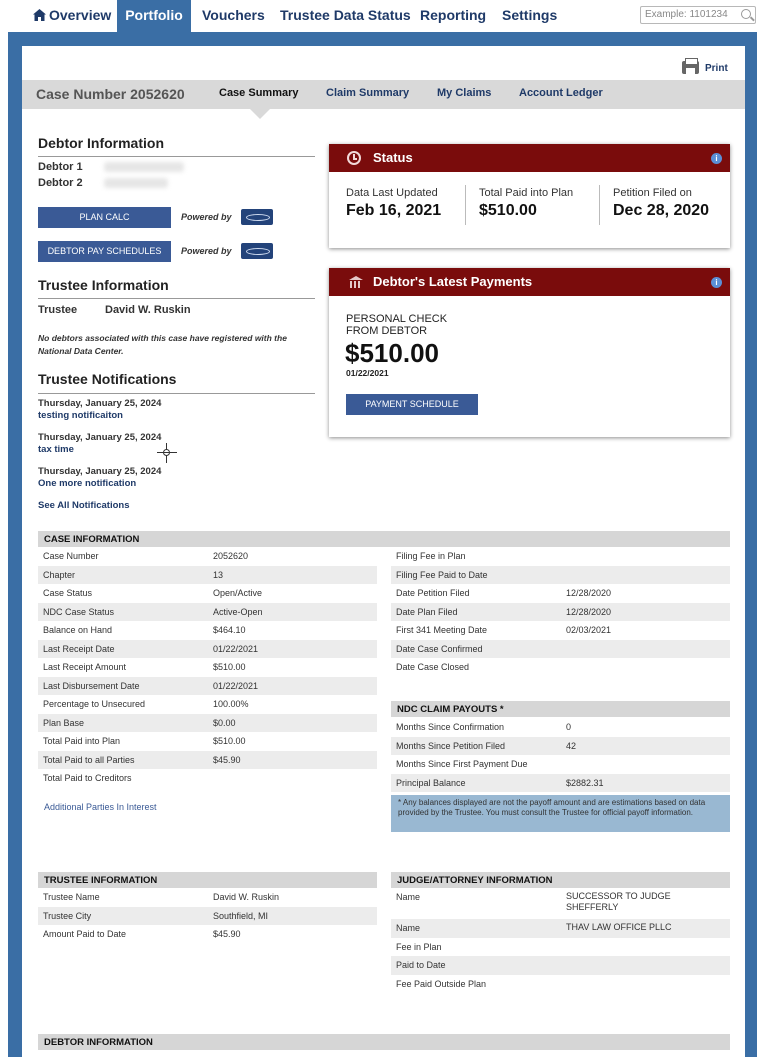  What do you see at coordinates (80, 415) in the screenshot?
I see `notification-text: testing notificaiton` at bounding box center [80, 415].